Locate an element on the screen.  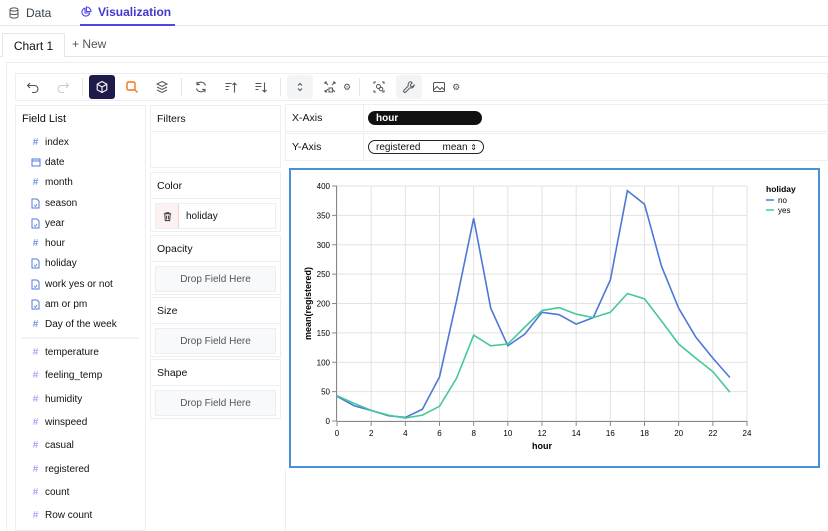
pie-chart-icon is located at coordinates (86, 11).